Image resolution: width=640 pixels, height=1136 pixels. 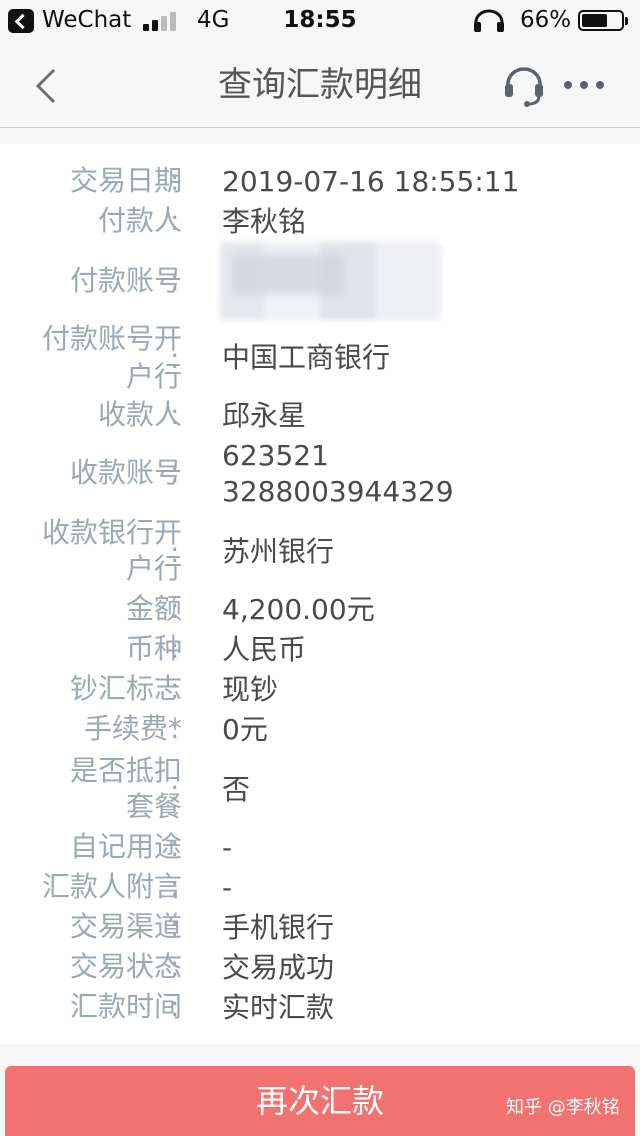 What do you see at coordinates (278, 1007) in the screenshot?
I see `detail-value: 实时汇款` at bounding box center [278, 1007].